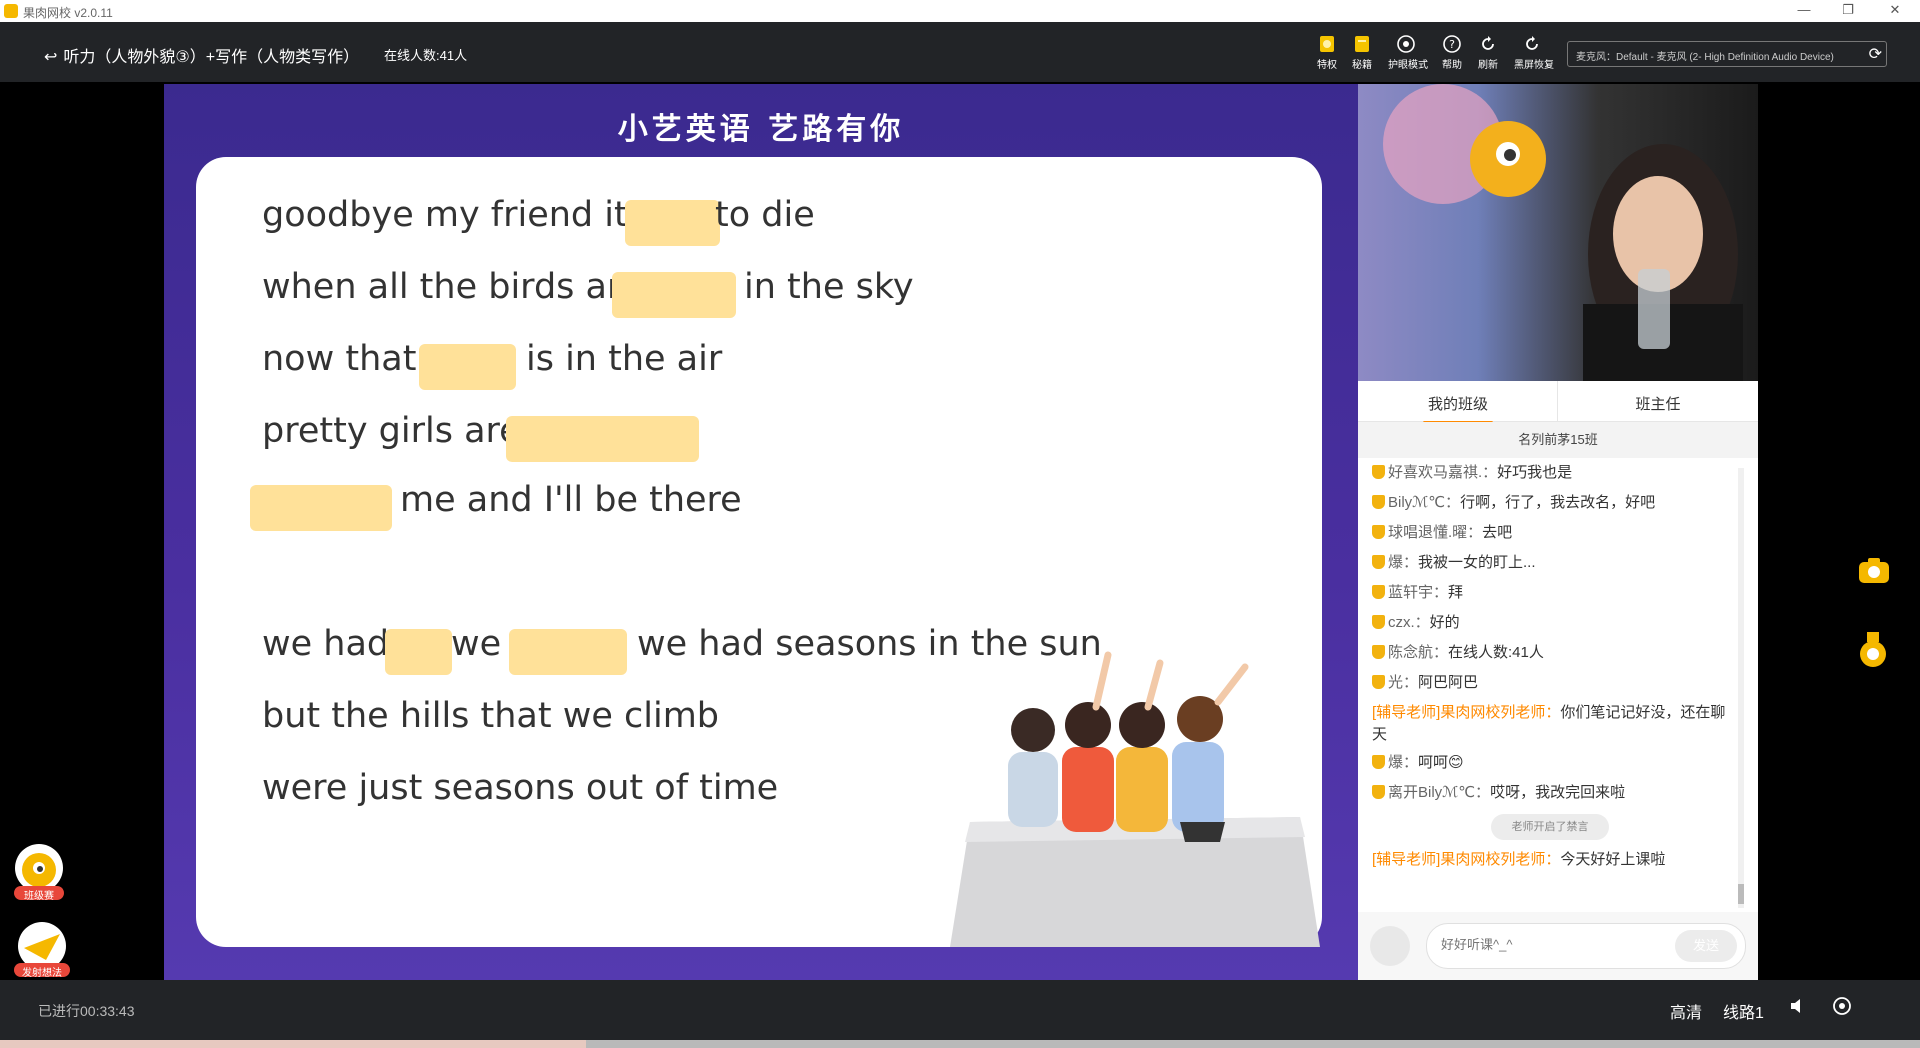 The height and width of the screenshot is (1048, 1920). Describe the element at coordinates (1390, 946) in the screenshot. I see `emoji-icon` at that location.